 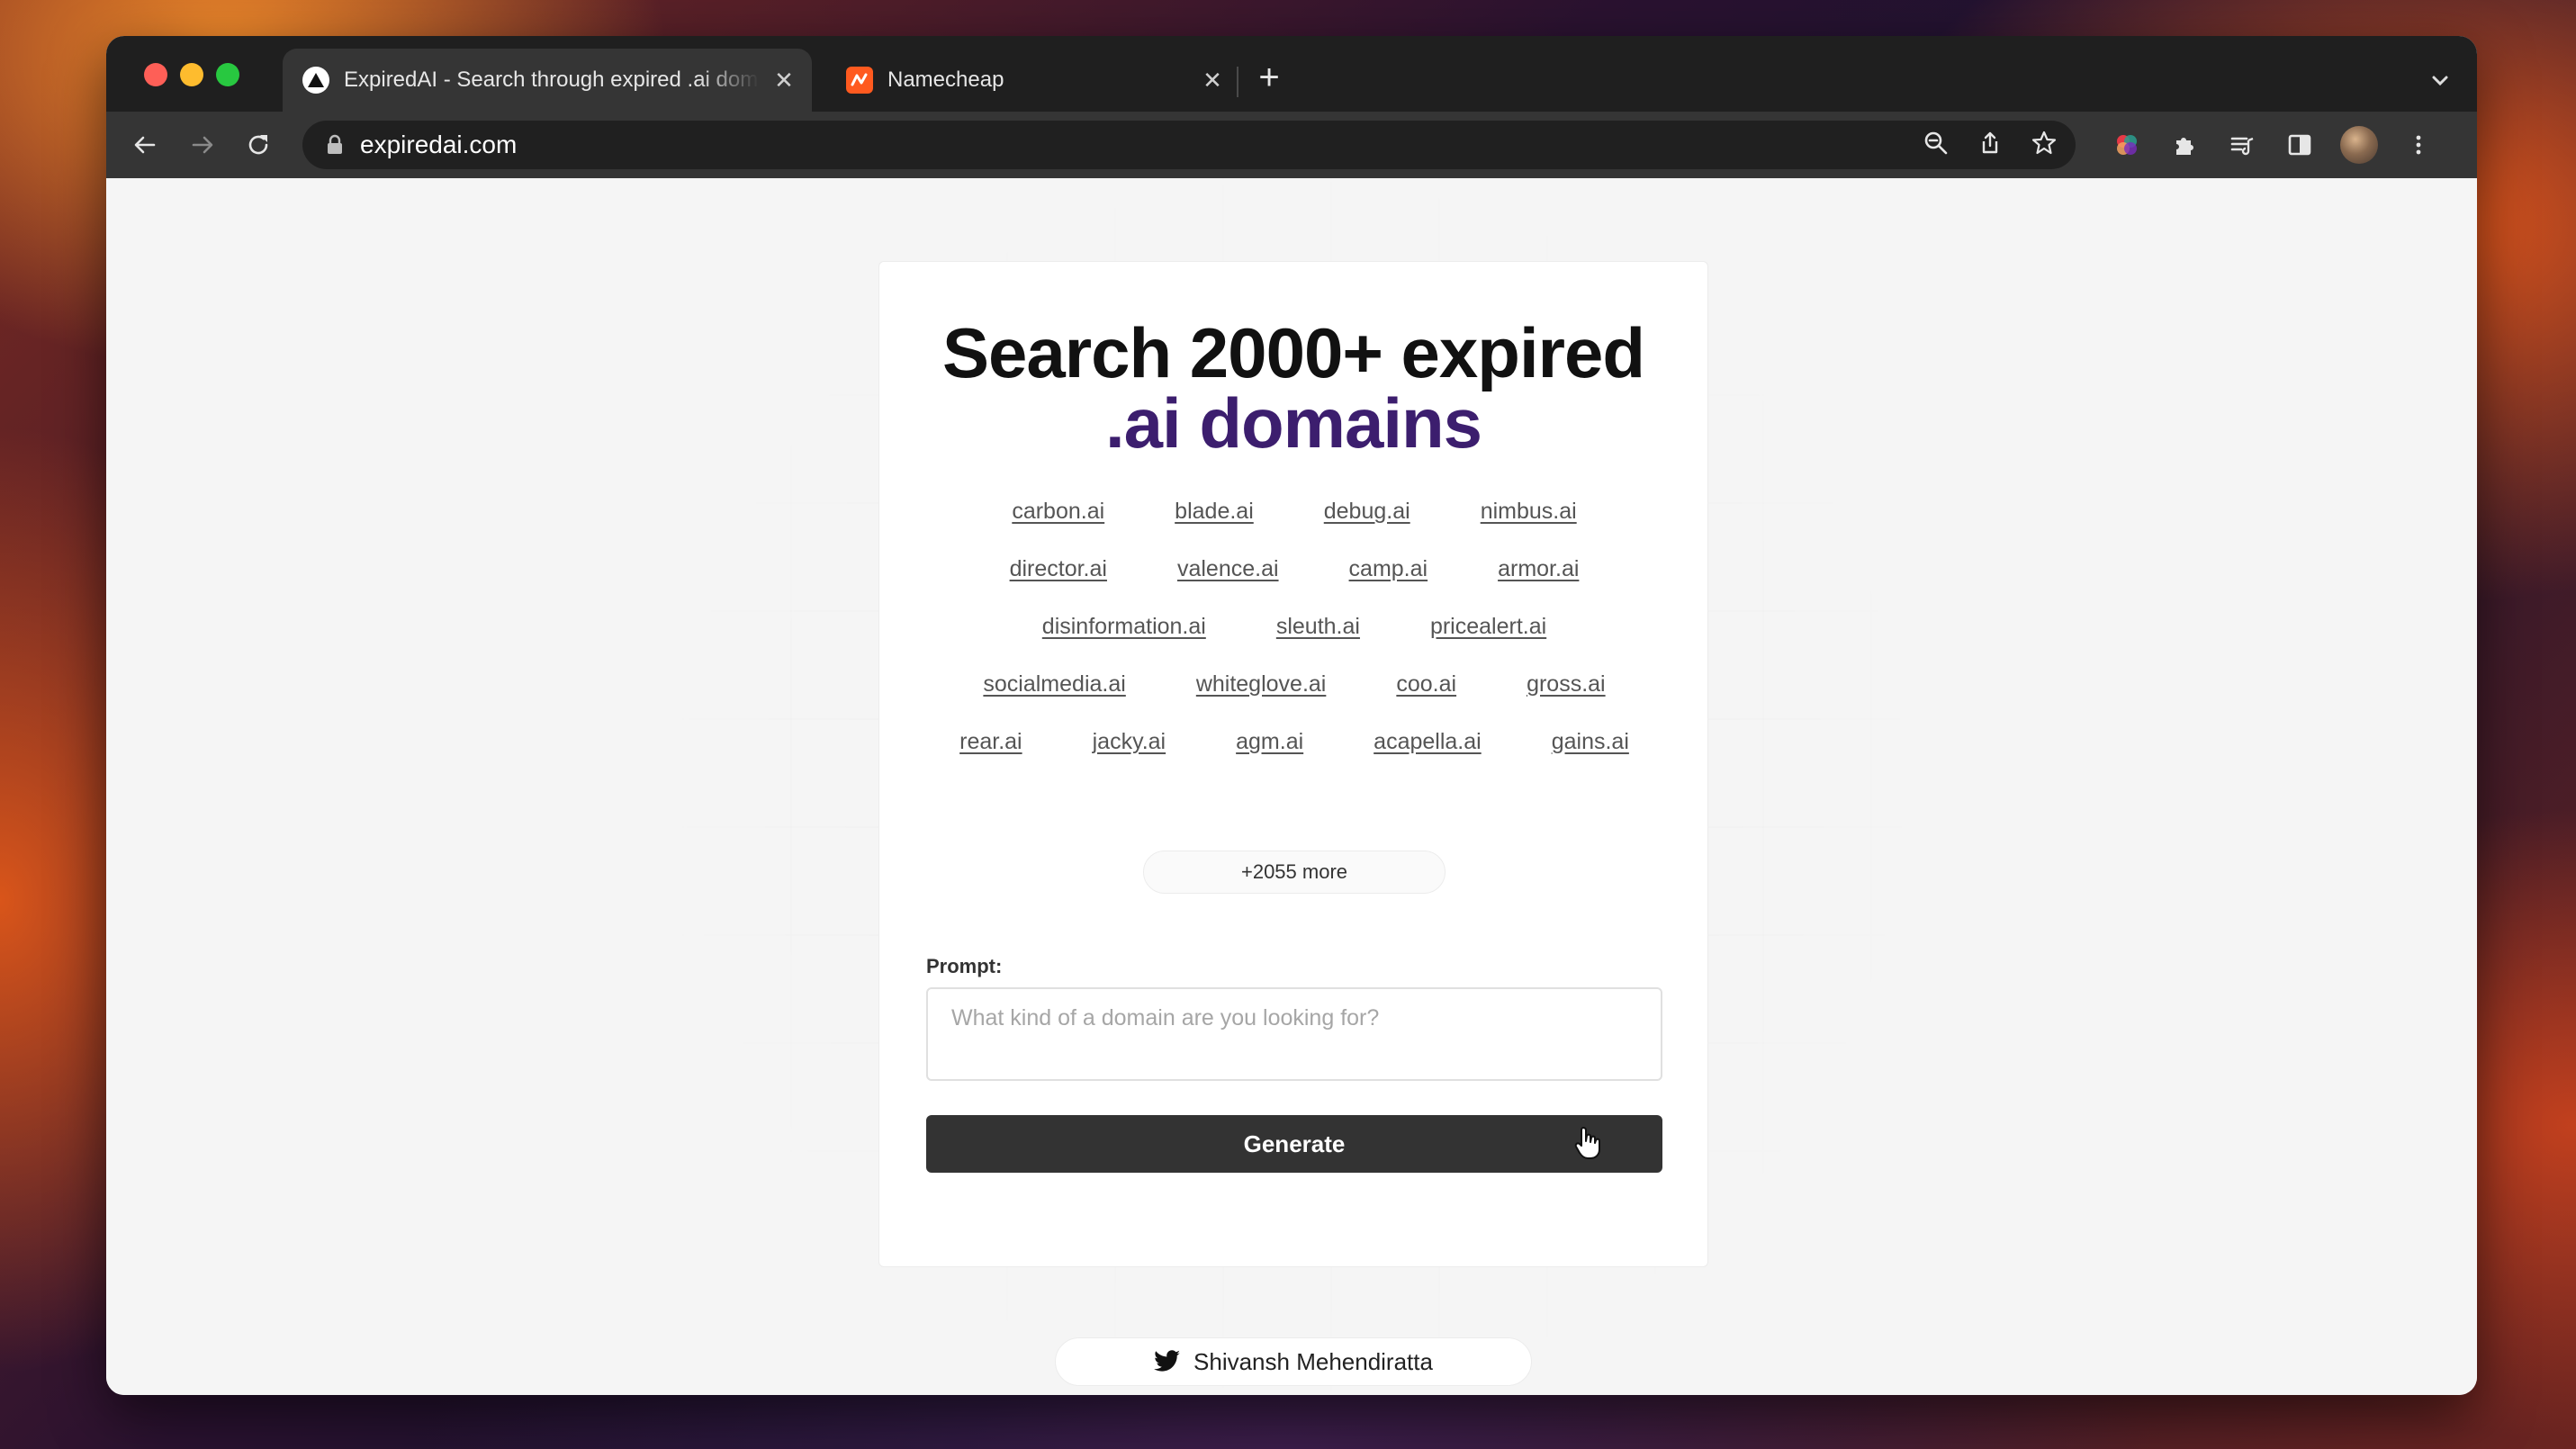 I want to click on domain-link: blade.ai, so click(x=1214, y=512).